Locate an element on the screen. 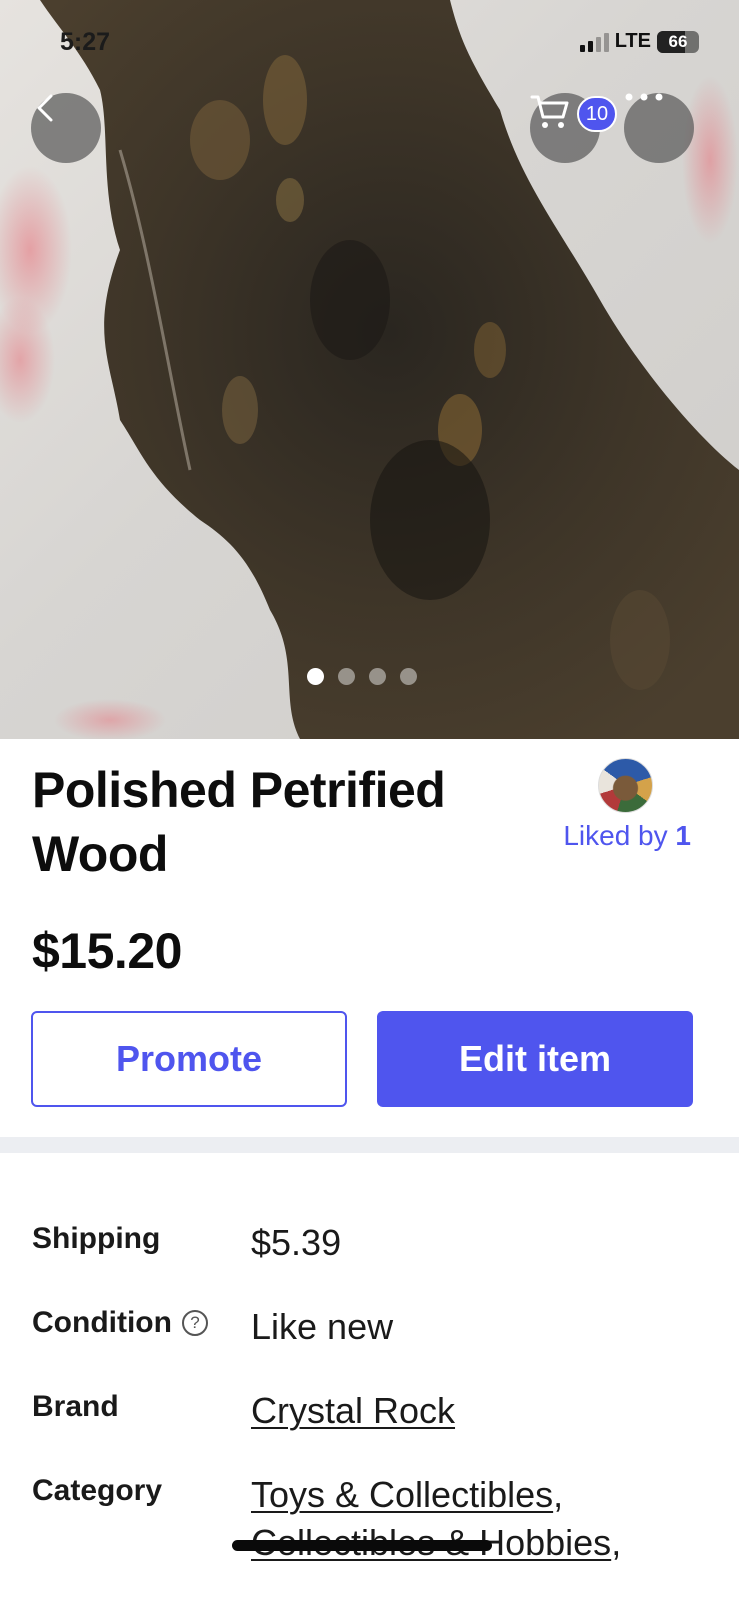 The height and width of the screenshot is (1600, 739). shipping-value: $5.39 is located at coordinates (296, 1242).